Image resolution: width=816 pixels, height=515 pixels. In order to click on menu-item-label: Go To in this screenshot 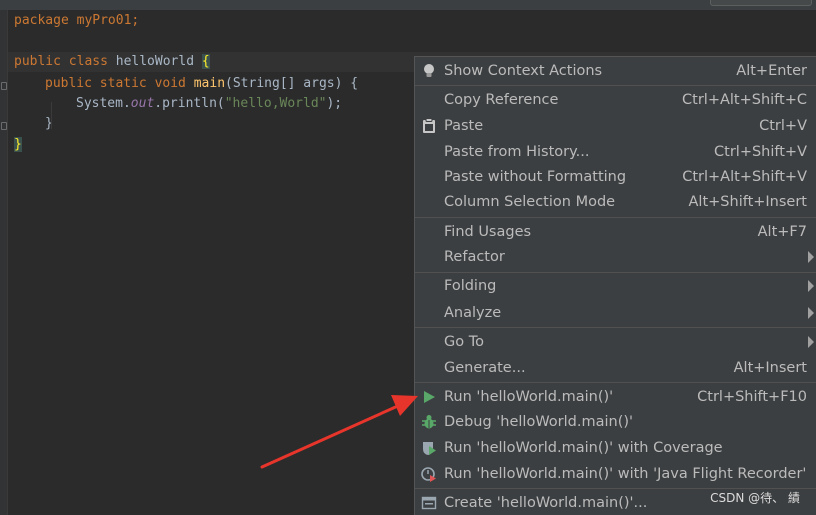, I will do `click(464, 342)`.